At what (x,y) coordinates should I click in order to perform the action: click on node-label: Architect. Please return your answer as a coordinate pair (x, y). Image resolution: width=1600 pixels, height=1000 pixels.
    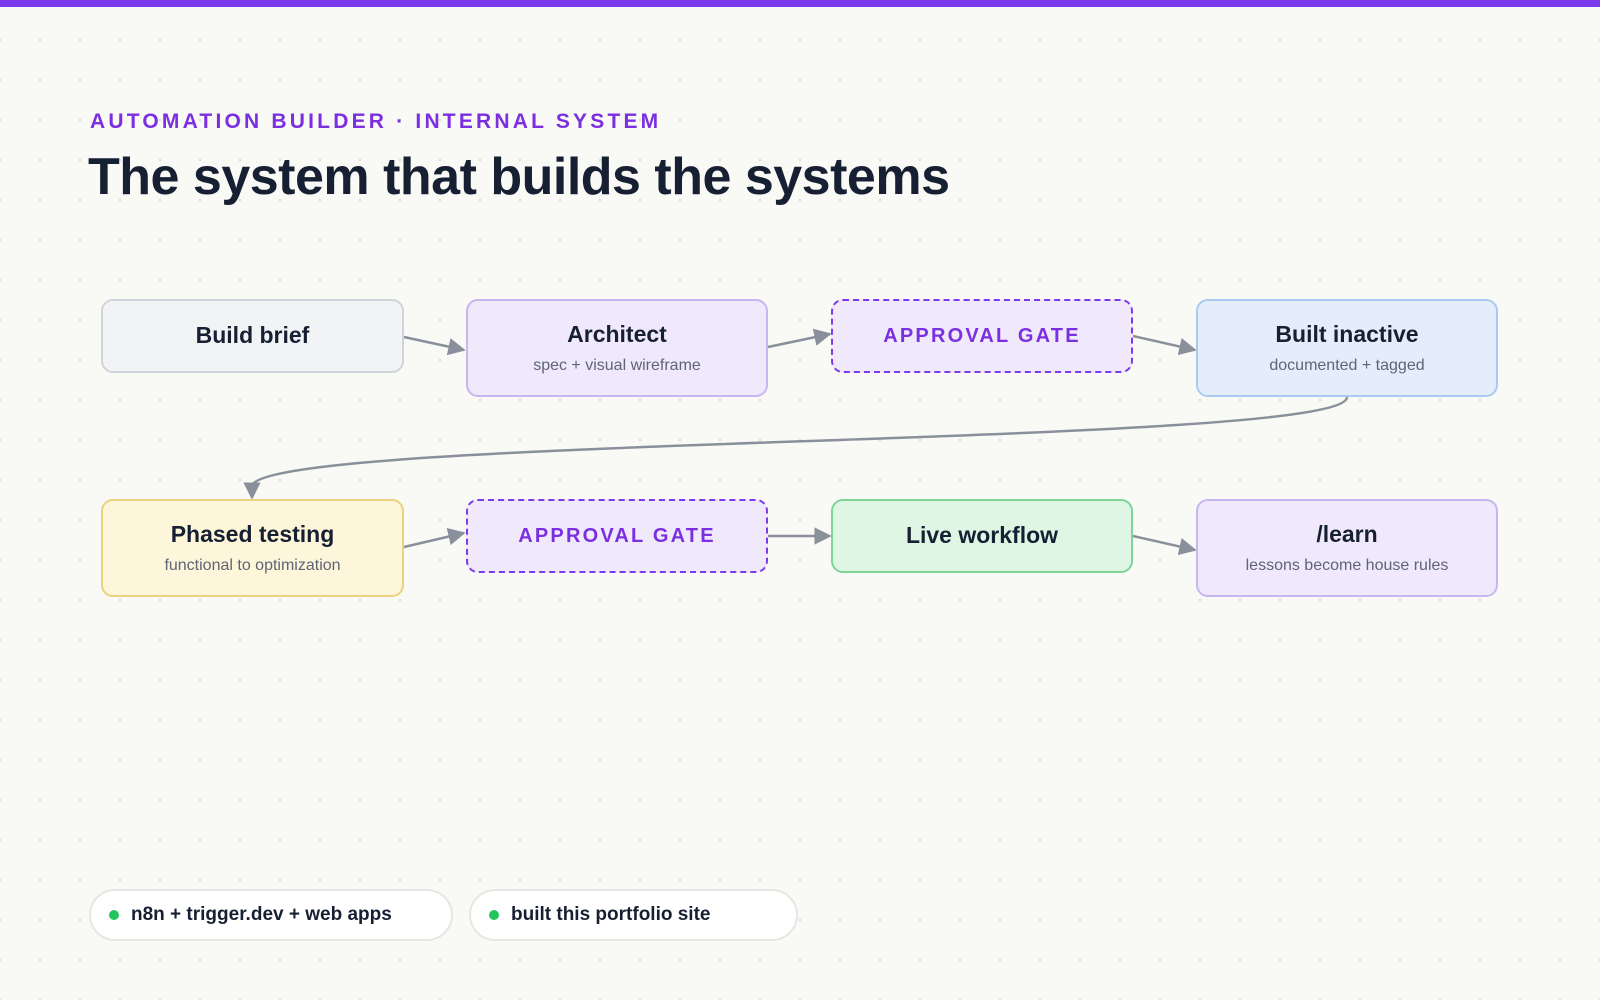
    Looking at the image, I should click on (617, 334).